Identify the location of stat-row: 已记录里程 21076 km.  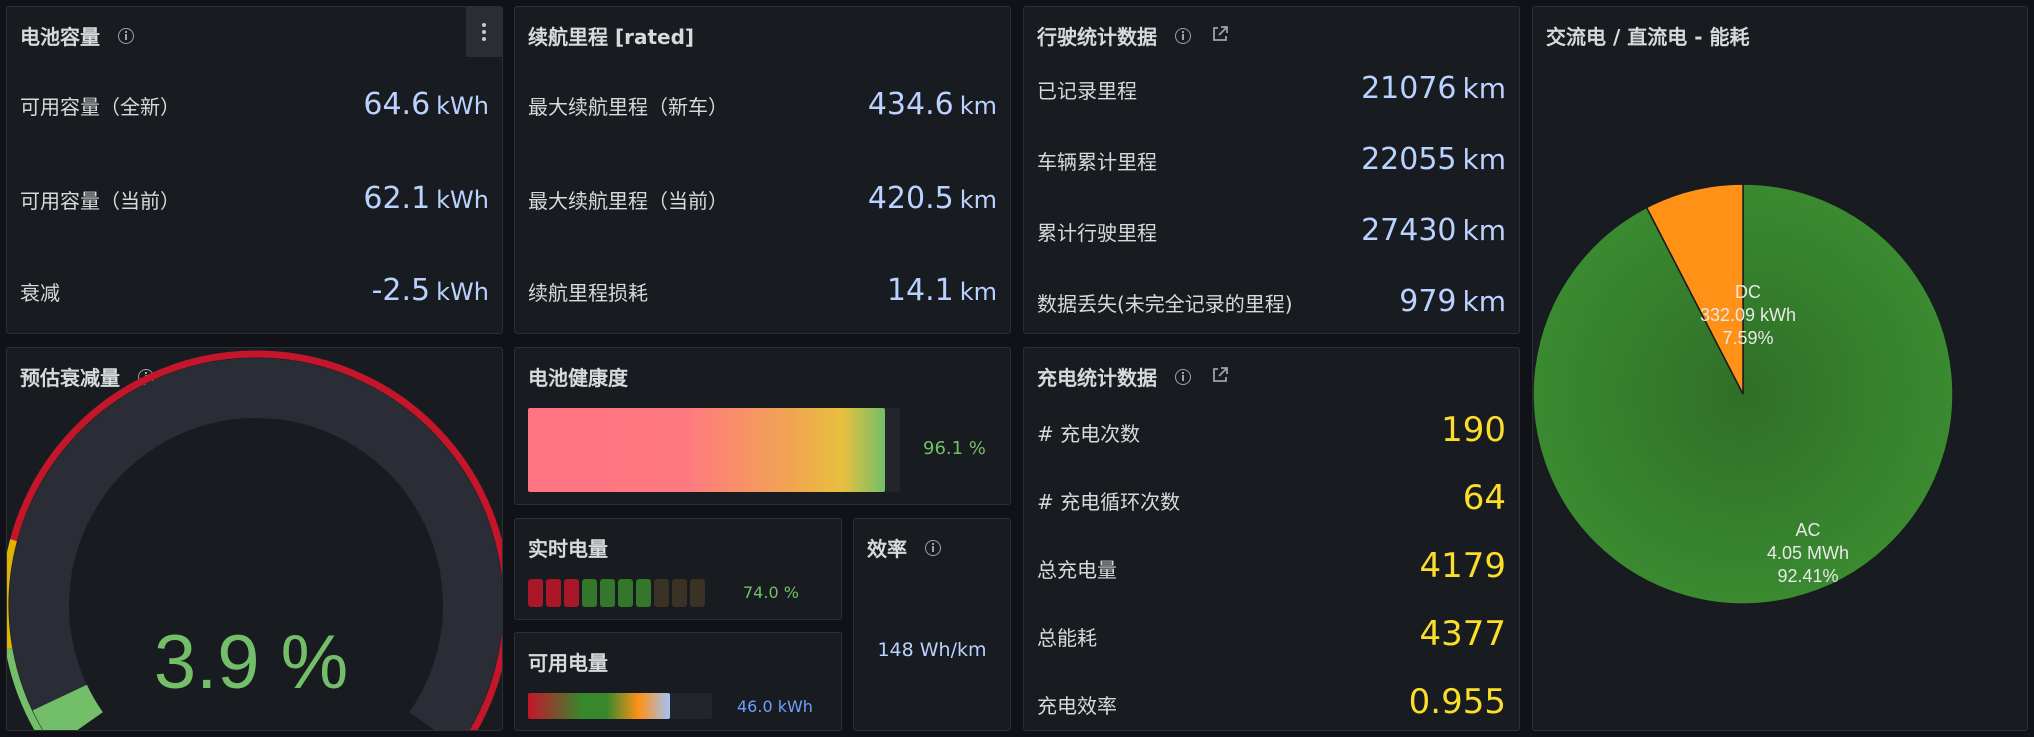
(1271, 88).